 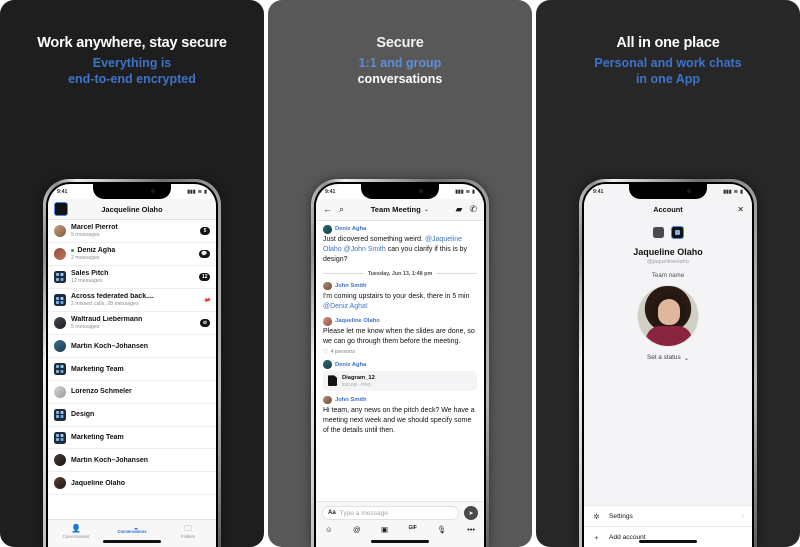 I want to click on list-item: Sales Pitch 12 messages 12, so click(x=132, y=278).